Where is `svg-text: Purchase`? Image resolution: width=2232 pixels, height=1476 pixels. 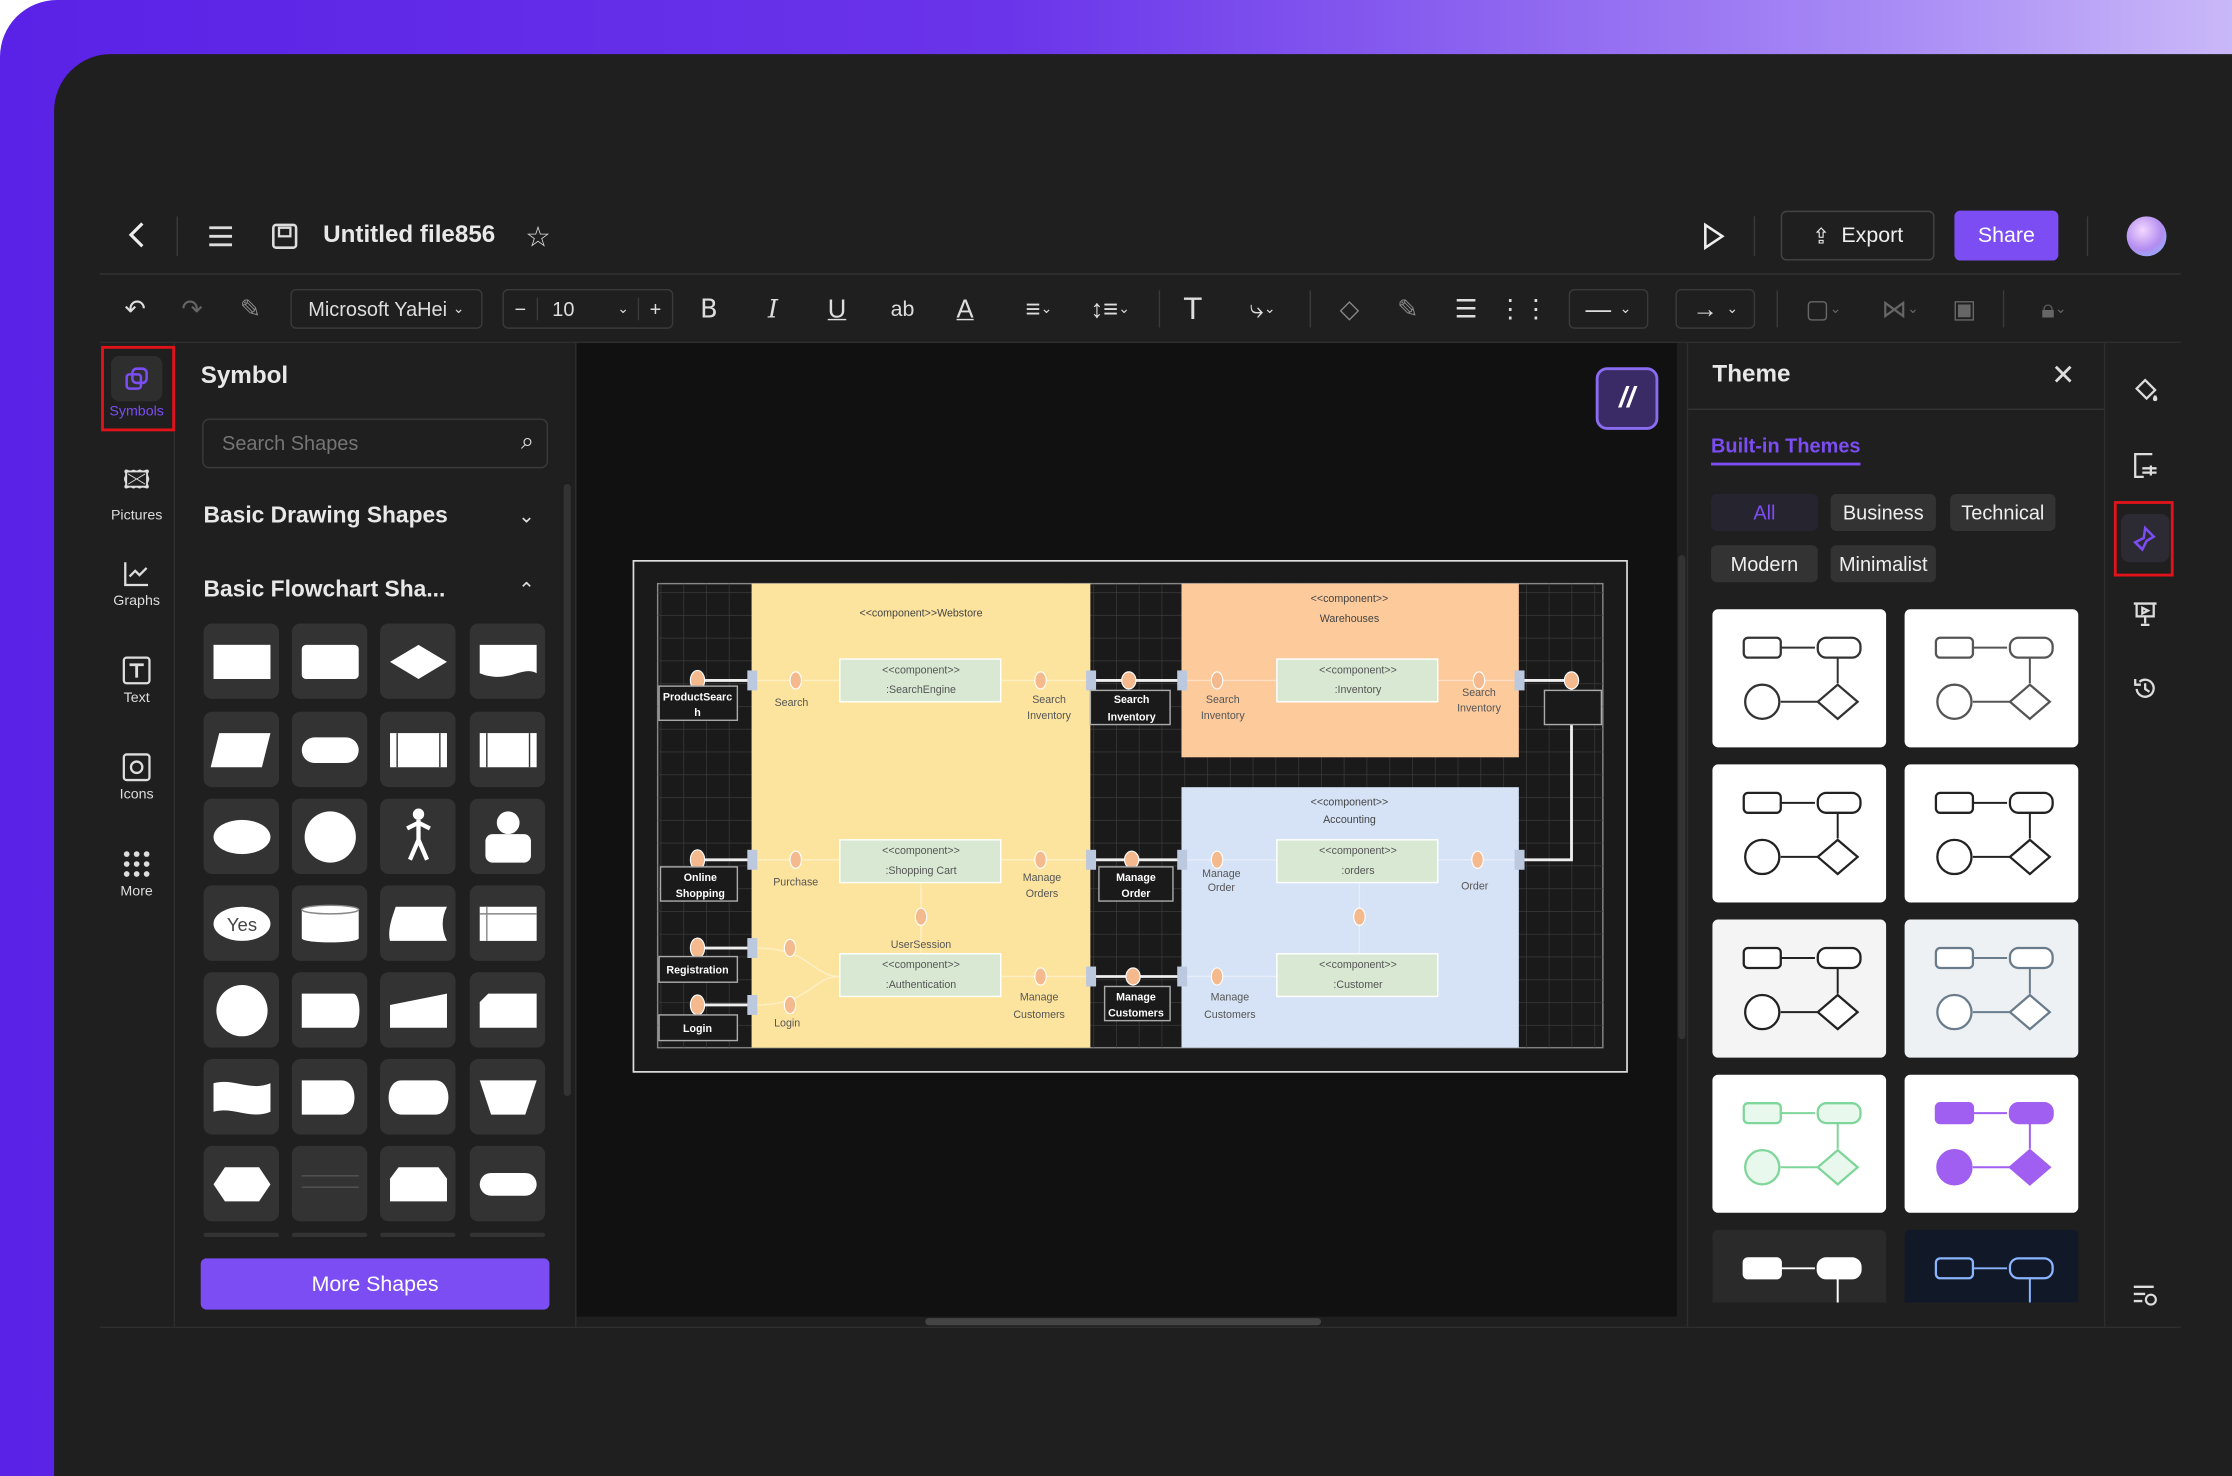
svg-text: Purchase is located at coordinates (795, 882).